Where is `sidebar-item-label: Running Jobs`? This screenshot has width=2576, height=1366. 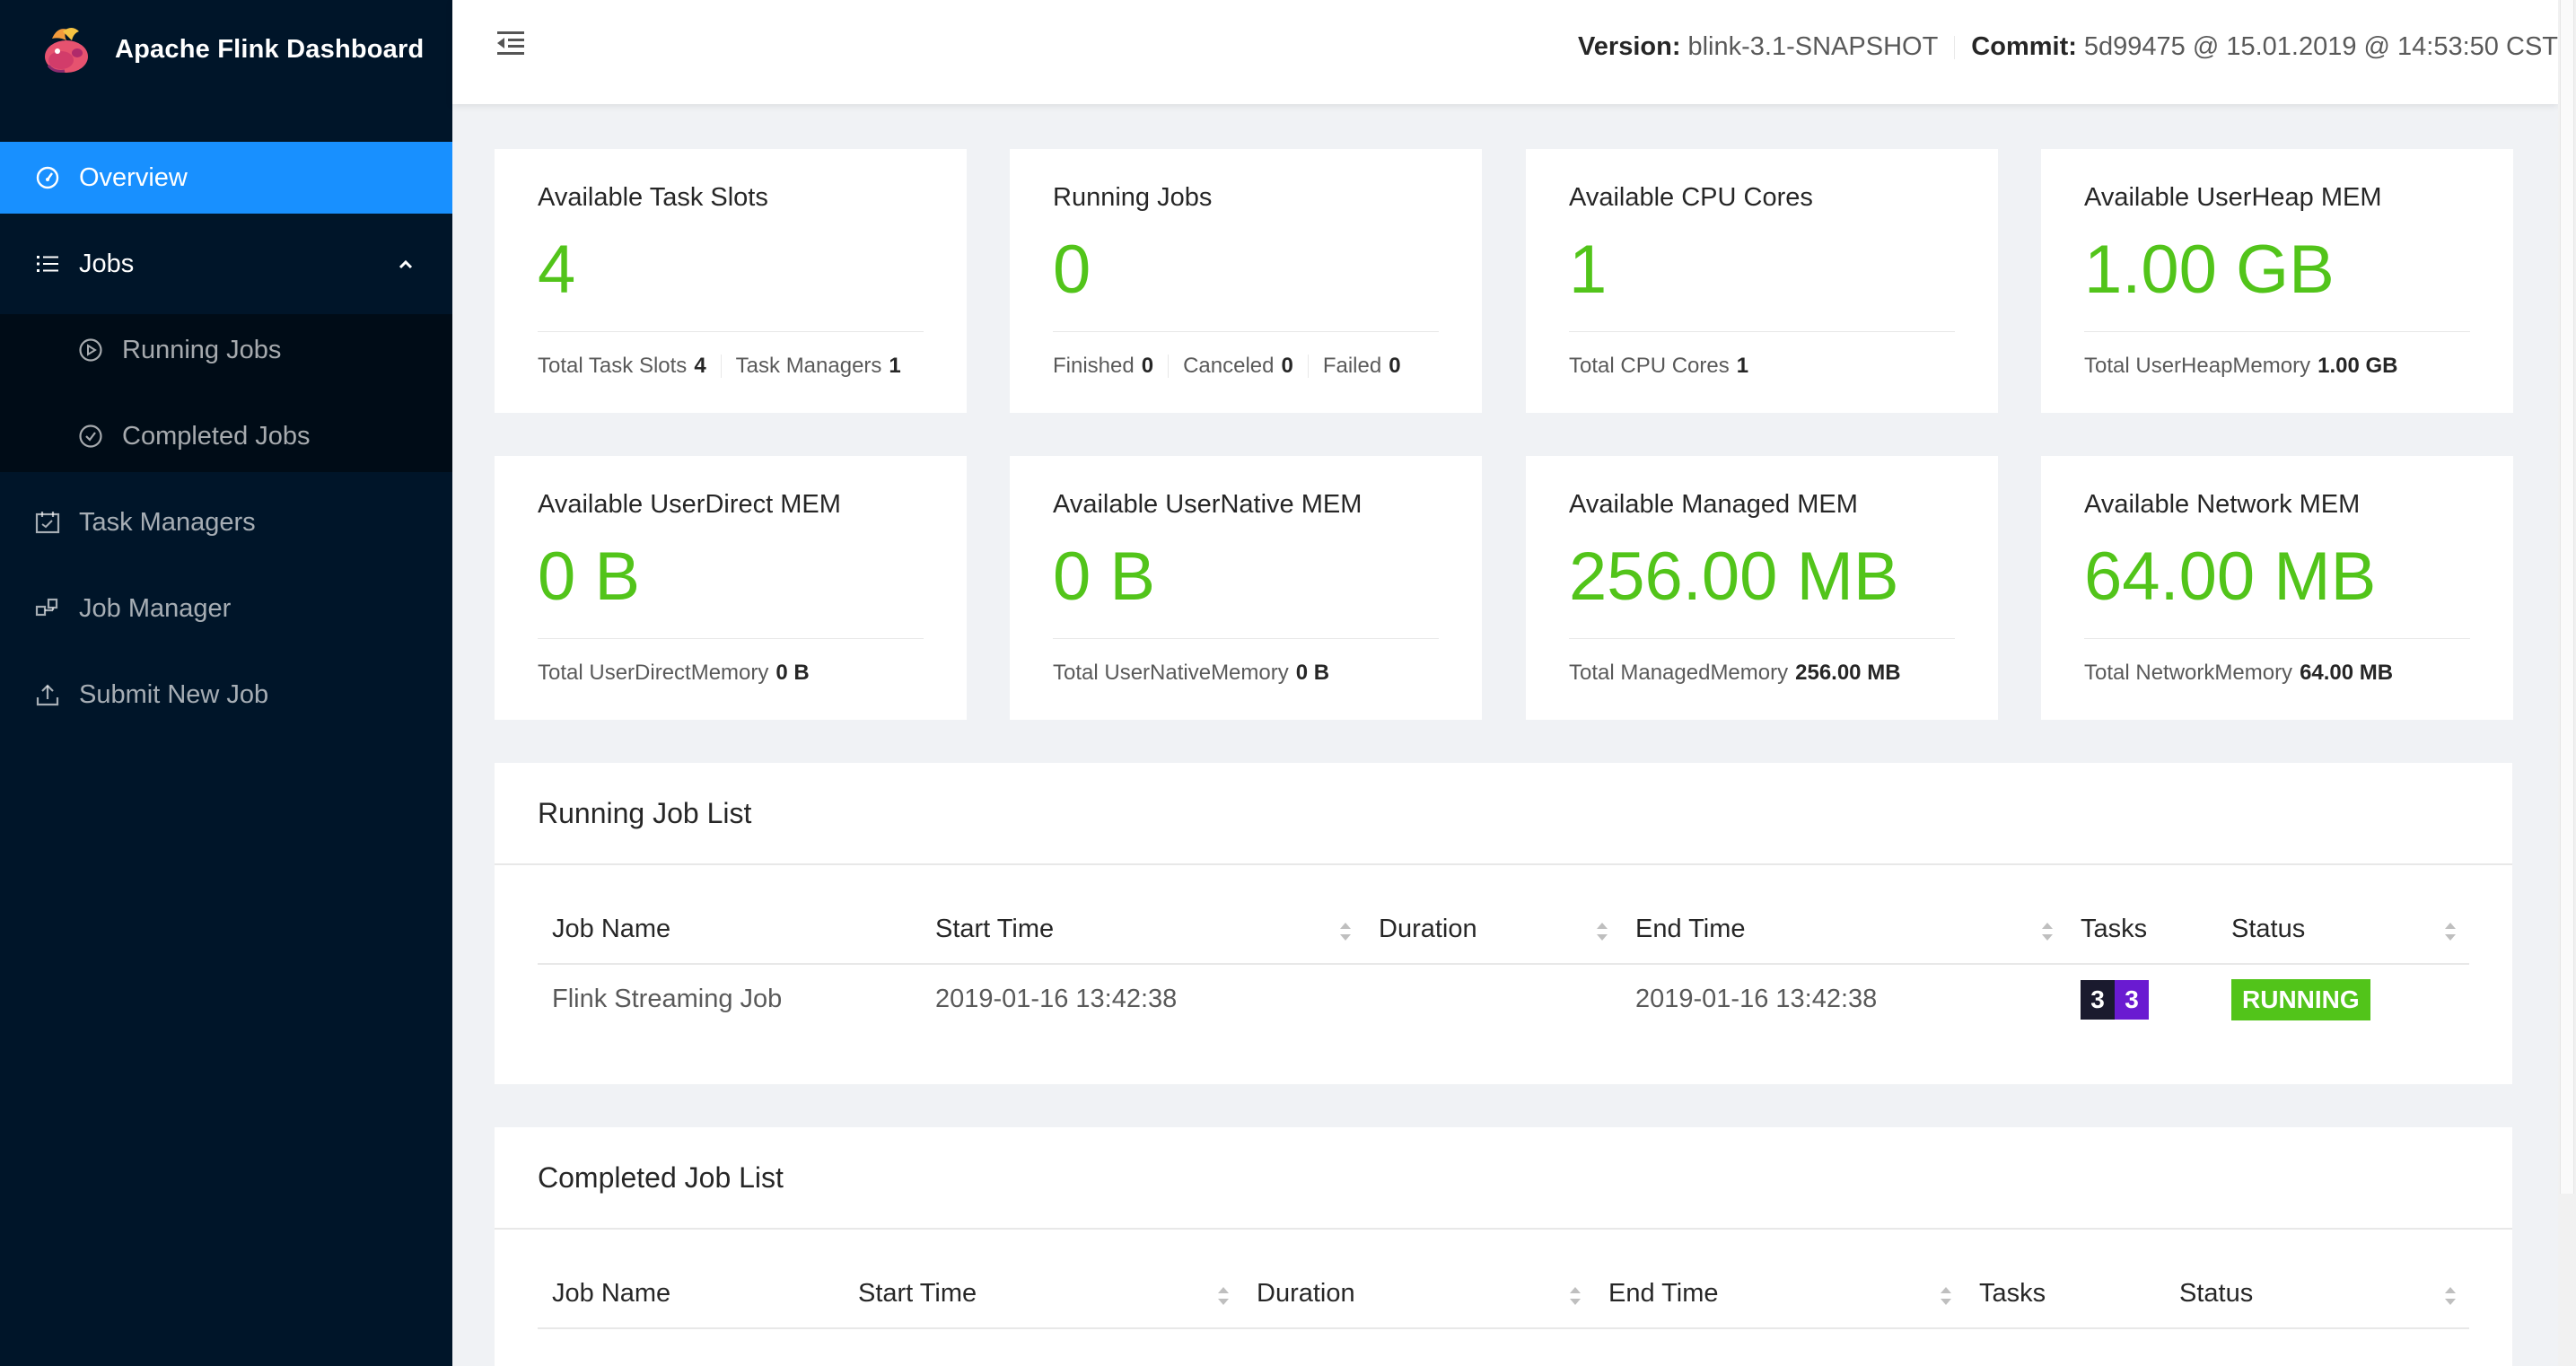
sidebar-item-label: Running Jobs is located at coordinates (202, 349).